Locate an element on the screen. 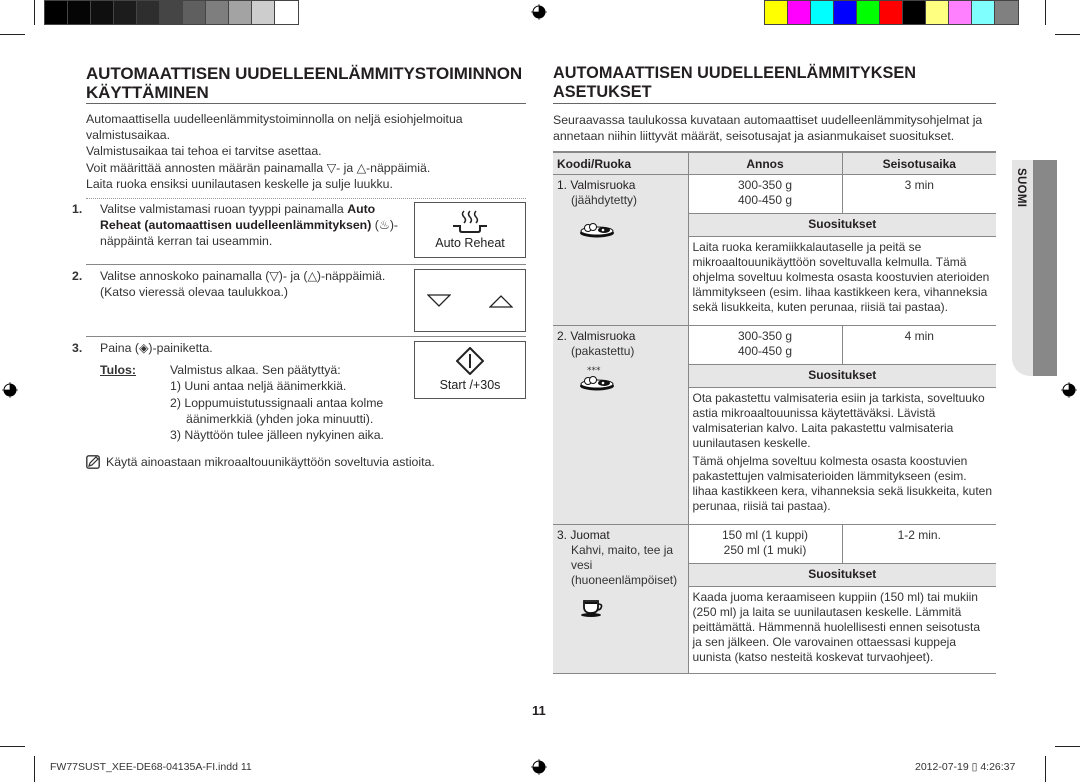 This screenshot has width=1080, height=782. amount-cell: 150 ml (1 kuppi) 250 ml (1 muki) is located at coordinates (765, 544).